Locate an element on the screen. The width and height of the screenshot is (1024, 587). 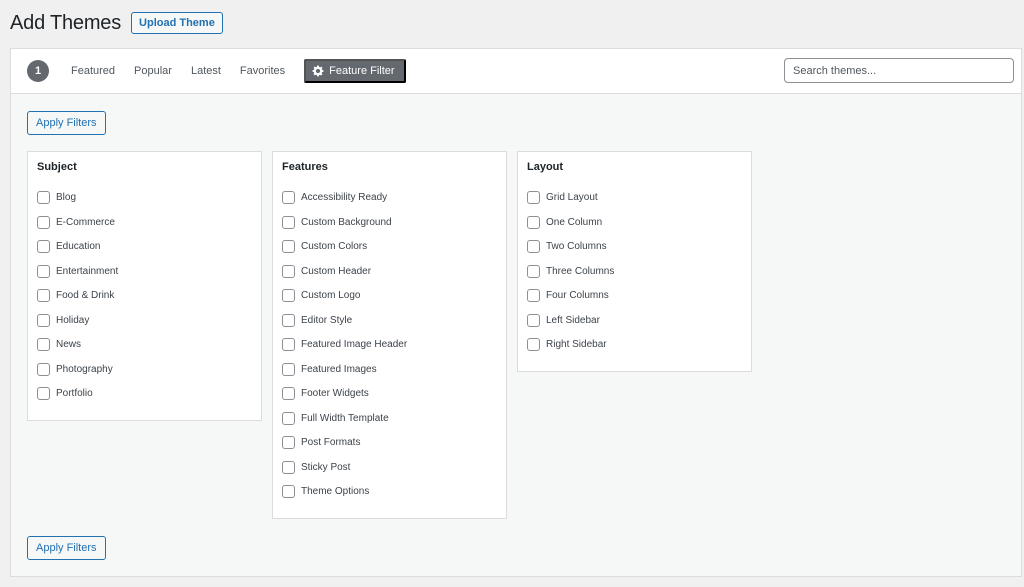
checkbox-option: Four Columns is located at coordinates (568, 295).